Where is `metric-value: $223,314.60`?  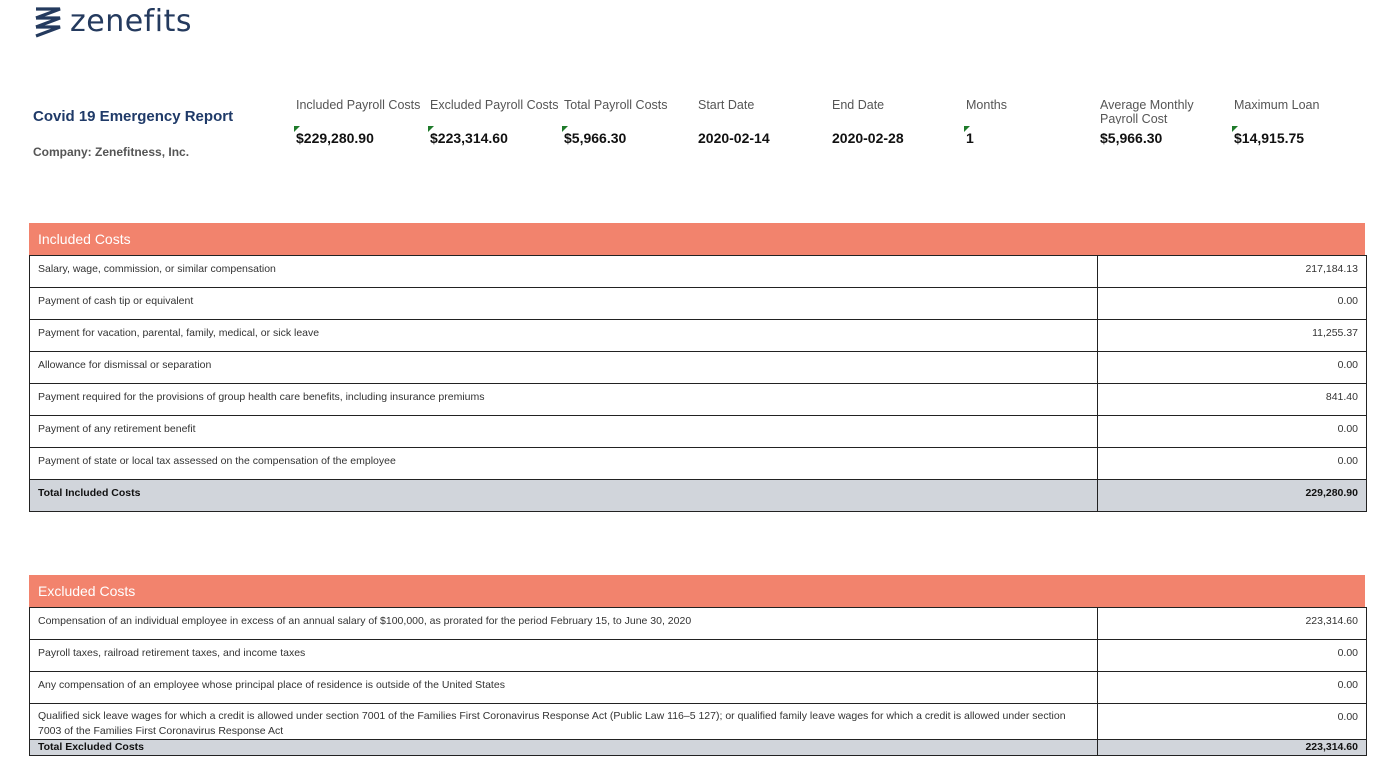 metric-value: $223,314.60 is located at coordinates (495, 136).